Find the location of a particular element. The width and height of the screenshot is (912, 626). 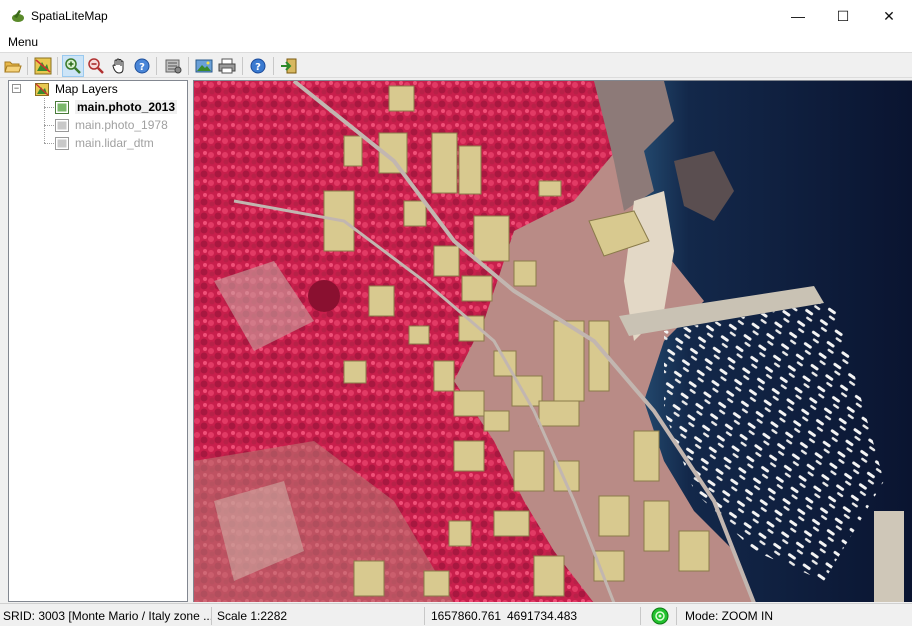

close-icon: ✕ is located at coordinates (889, 15).